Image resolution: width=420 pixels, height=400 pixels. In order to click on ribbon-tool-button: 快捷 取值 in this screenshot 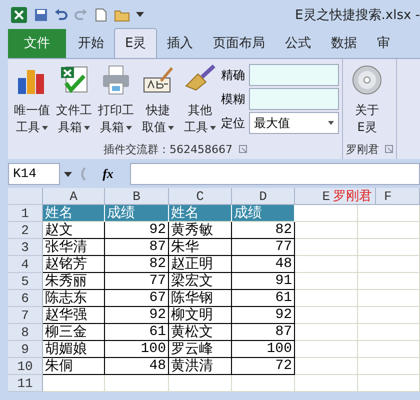, I will do `click(158, 100)`.